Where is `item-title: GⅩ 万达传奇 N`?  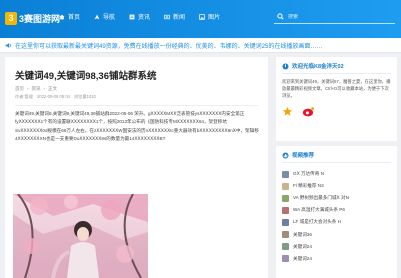 item-title: GⅩ 万达传奇 N is located at coordinates (308, 174).